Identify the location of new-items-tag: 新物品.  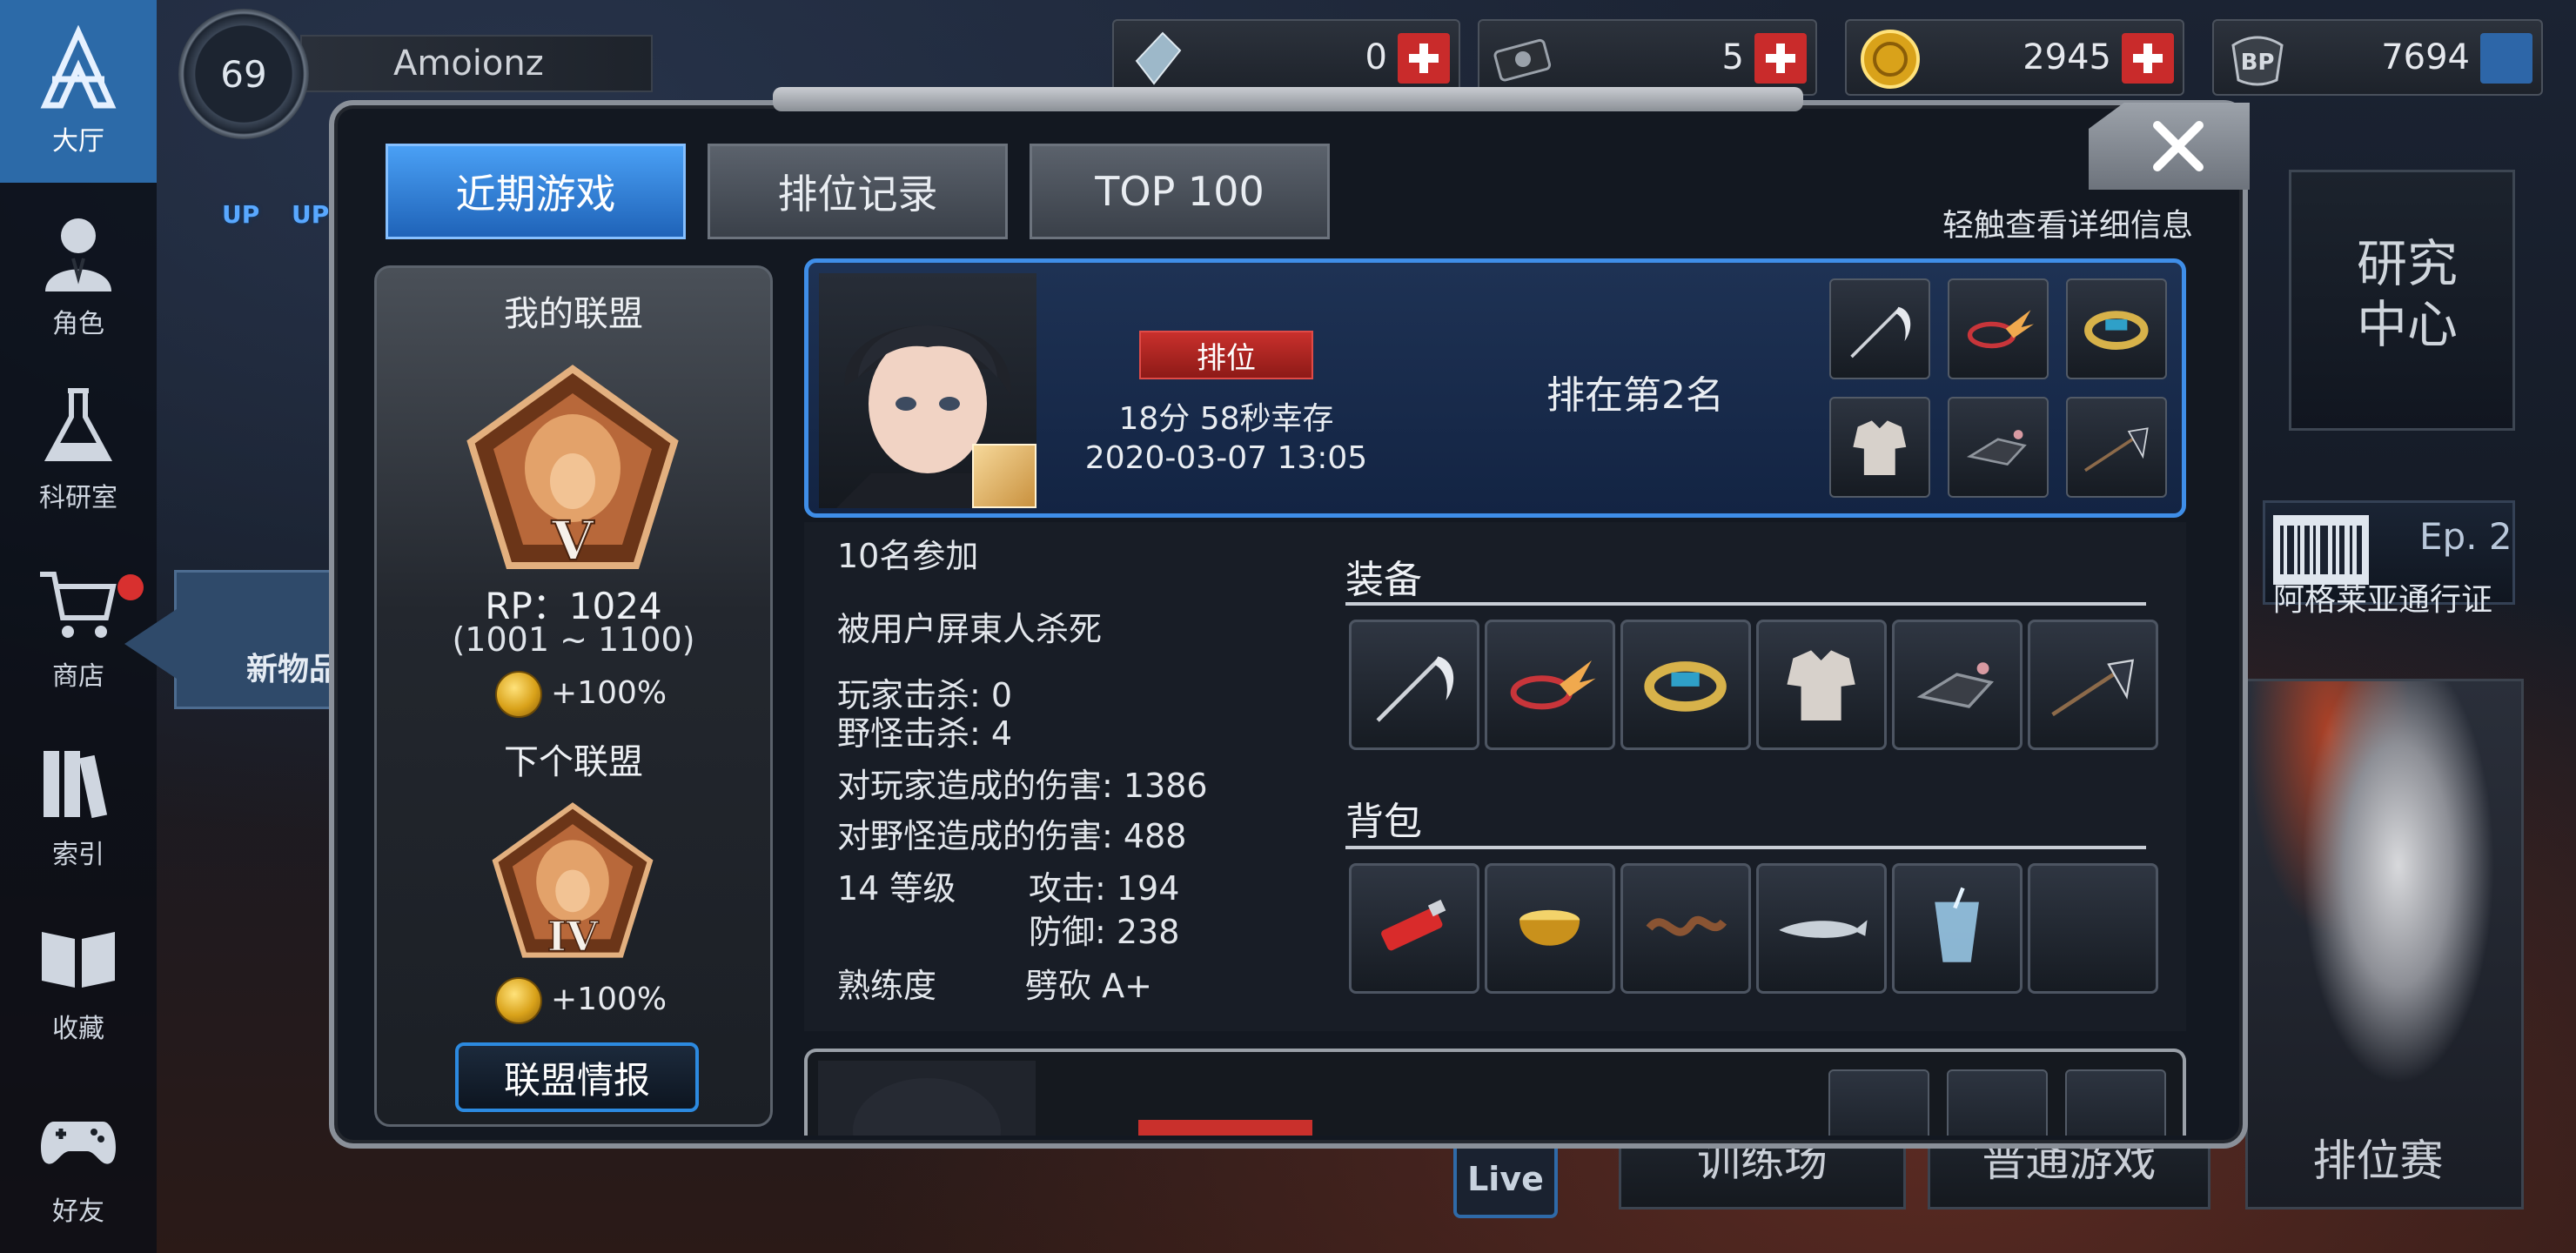
(236, 639).